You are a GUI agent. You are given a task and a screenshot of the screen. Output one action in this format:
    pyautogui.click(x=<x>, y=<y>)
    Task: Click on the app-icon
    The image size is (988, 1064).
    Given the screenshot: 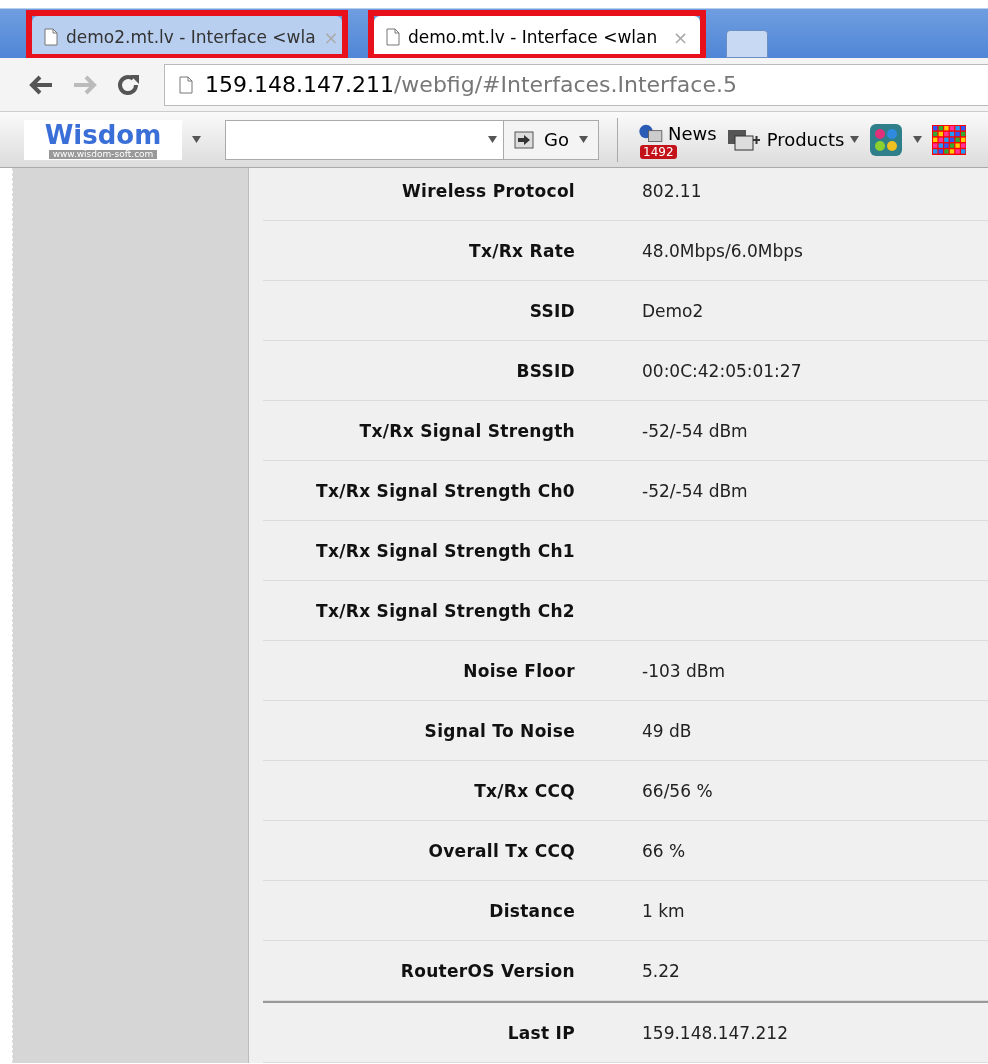 What is the action you would take?
    pyautogui.click(x=886, y=139)
    